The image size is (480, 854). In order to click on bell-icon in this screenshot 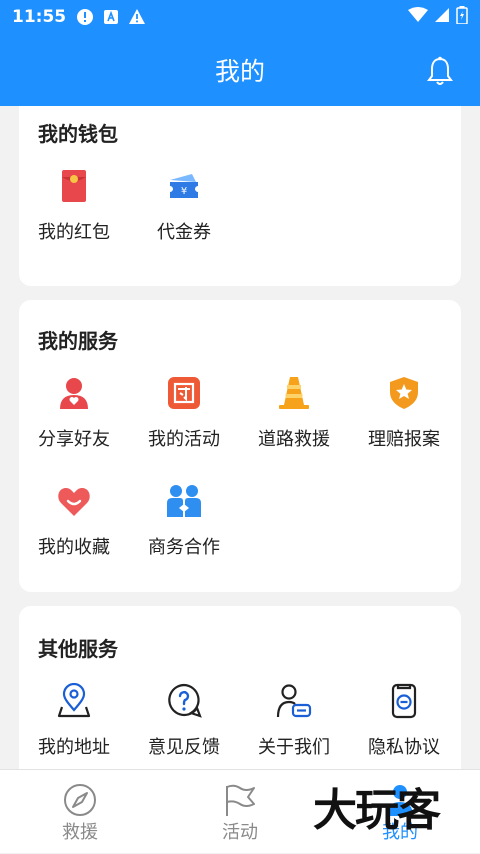, I will do `click(440, 71)`.